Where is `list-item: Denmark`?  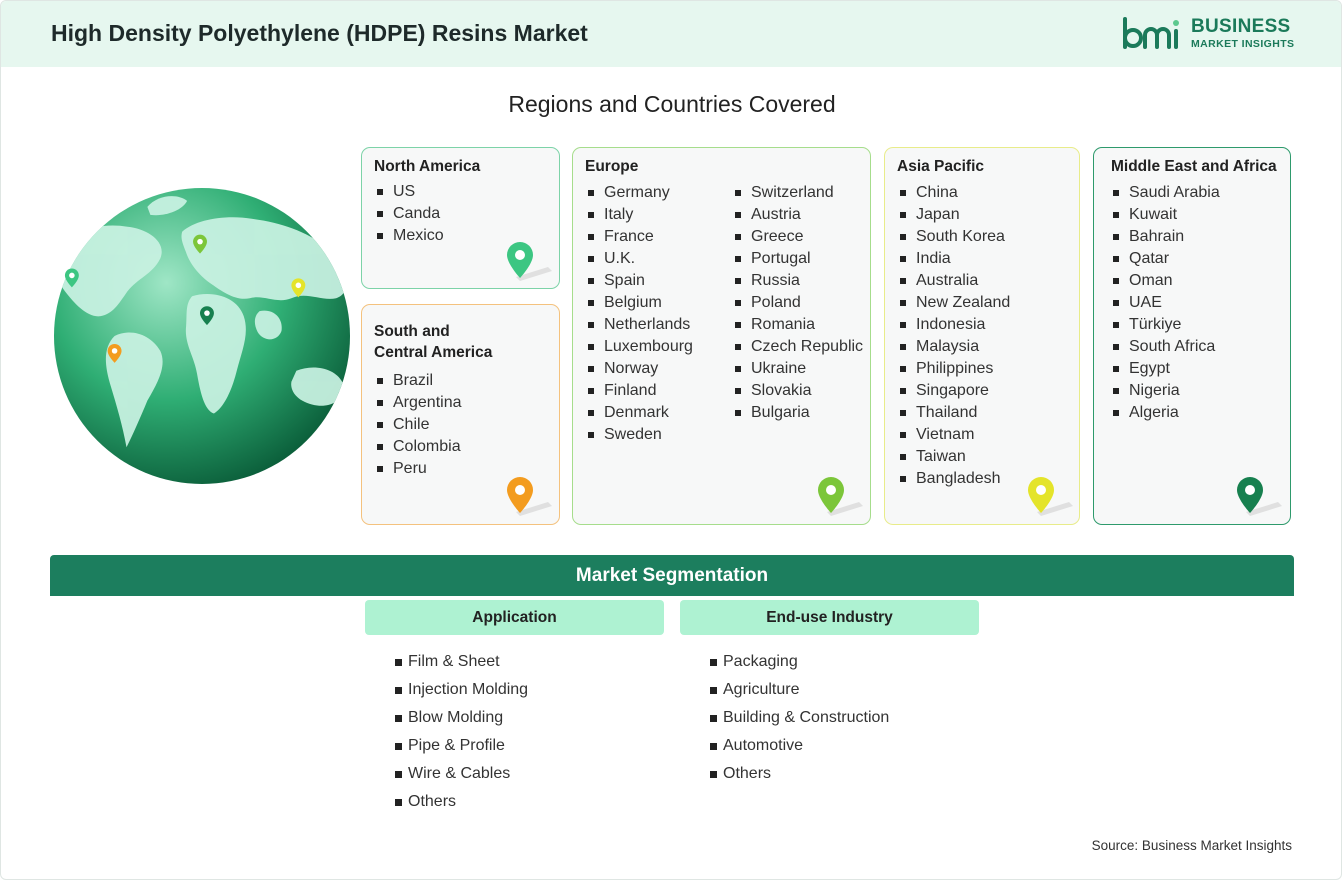
list-item: Denmark is located at coordinates (640, 413).